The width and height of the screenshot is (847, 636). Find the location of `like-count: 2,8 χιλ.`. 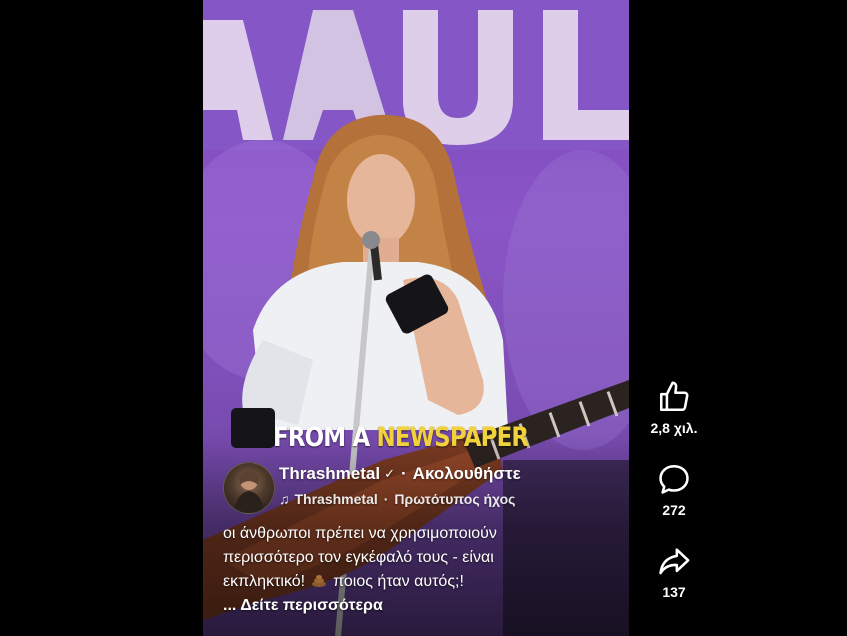

like-count: 2,8 χιλ. is located at coordinates (674, 428).